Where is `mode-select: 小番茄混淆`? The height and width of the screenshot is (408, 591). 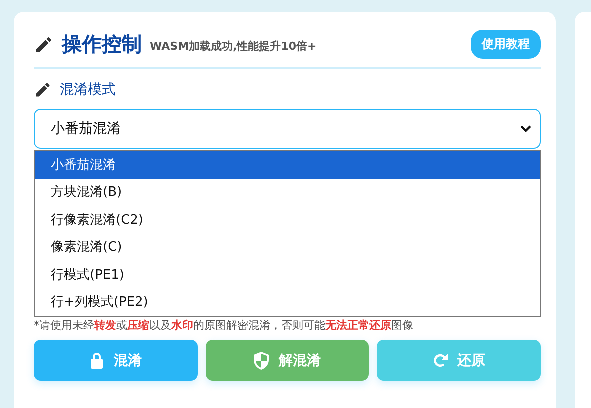 mode-select: 小番茄混淆 is located at coordinates (287, 129).